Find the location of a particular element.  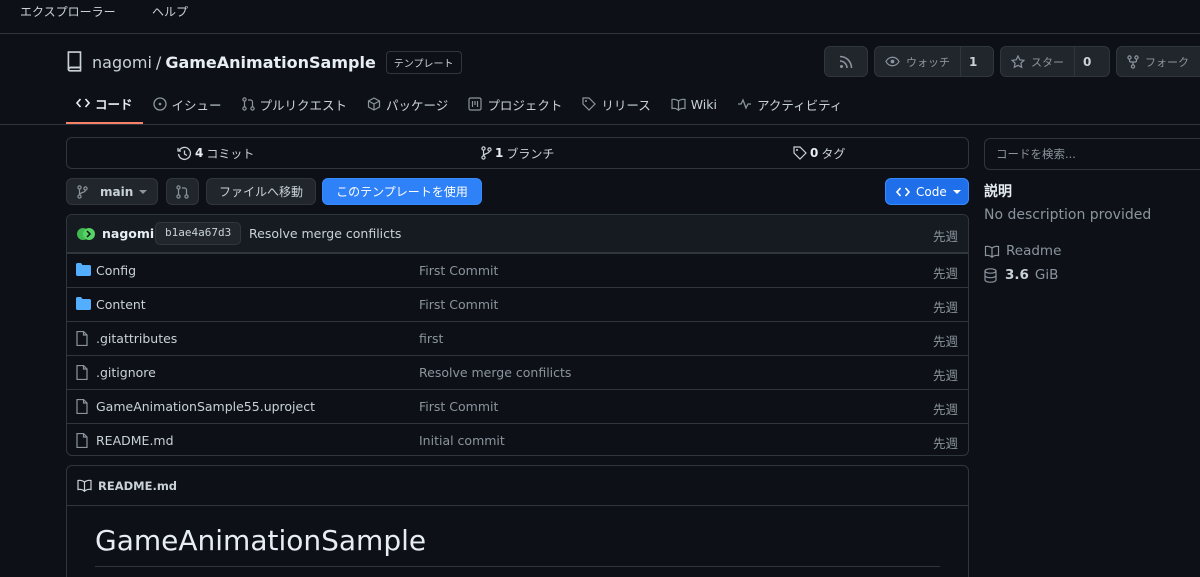

star-button: スター 0 is located at coordinates (1055, 61).